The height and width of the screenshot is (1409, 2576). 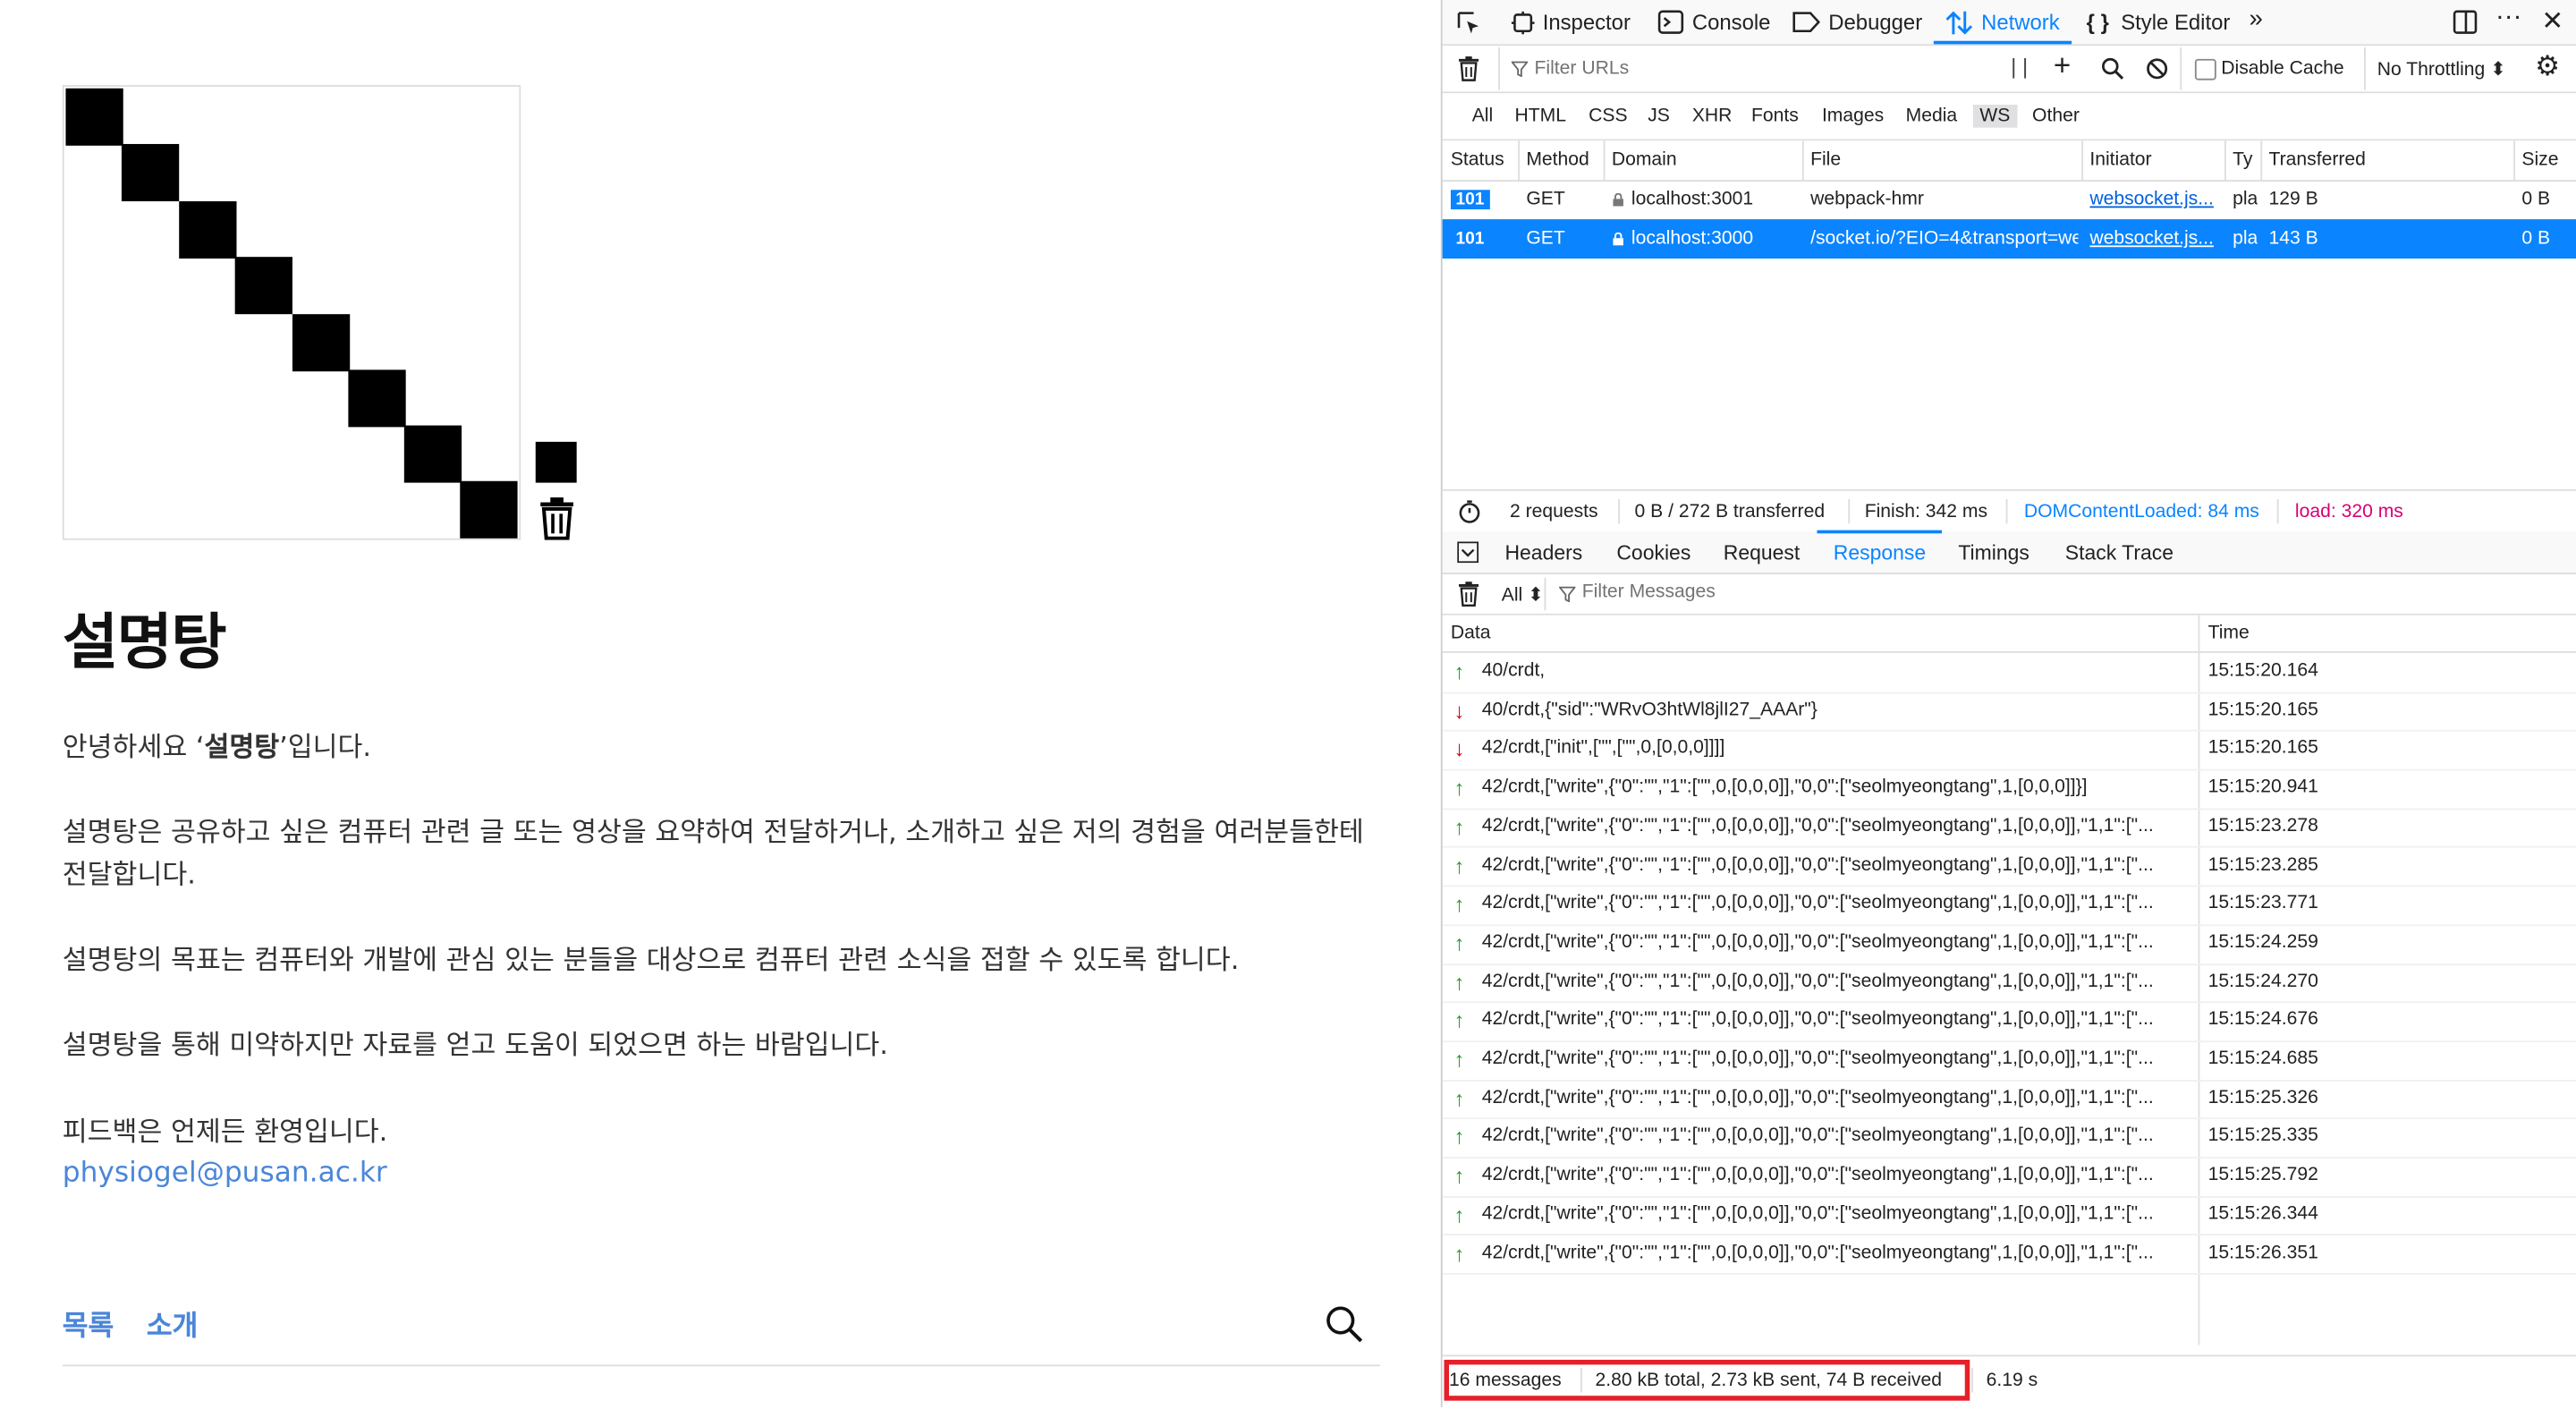 What do you see at coordinates (2552, 21) in the screenshot?
I see `close-icon: ✕` at bounding box center [2552, 21].